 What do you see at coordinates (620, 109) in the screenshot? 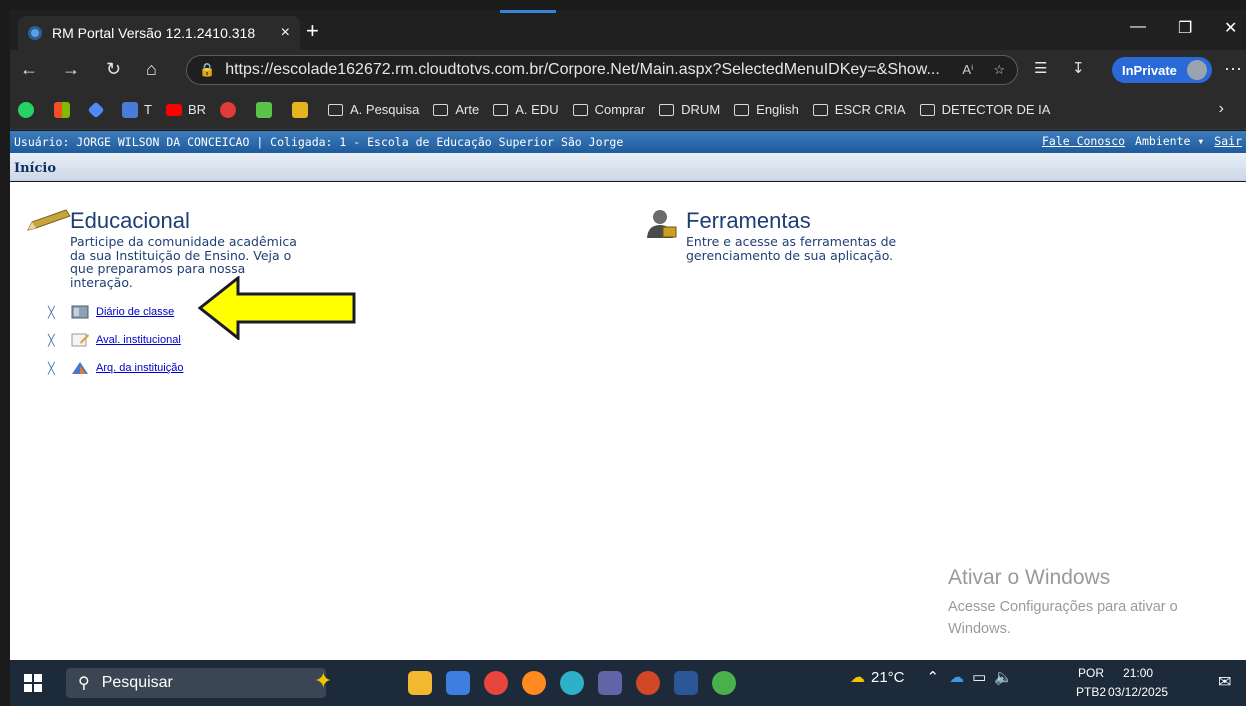
I see `bookmark-label: Comprar` at bounding box center [620, 109].